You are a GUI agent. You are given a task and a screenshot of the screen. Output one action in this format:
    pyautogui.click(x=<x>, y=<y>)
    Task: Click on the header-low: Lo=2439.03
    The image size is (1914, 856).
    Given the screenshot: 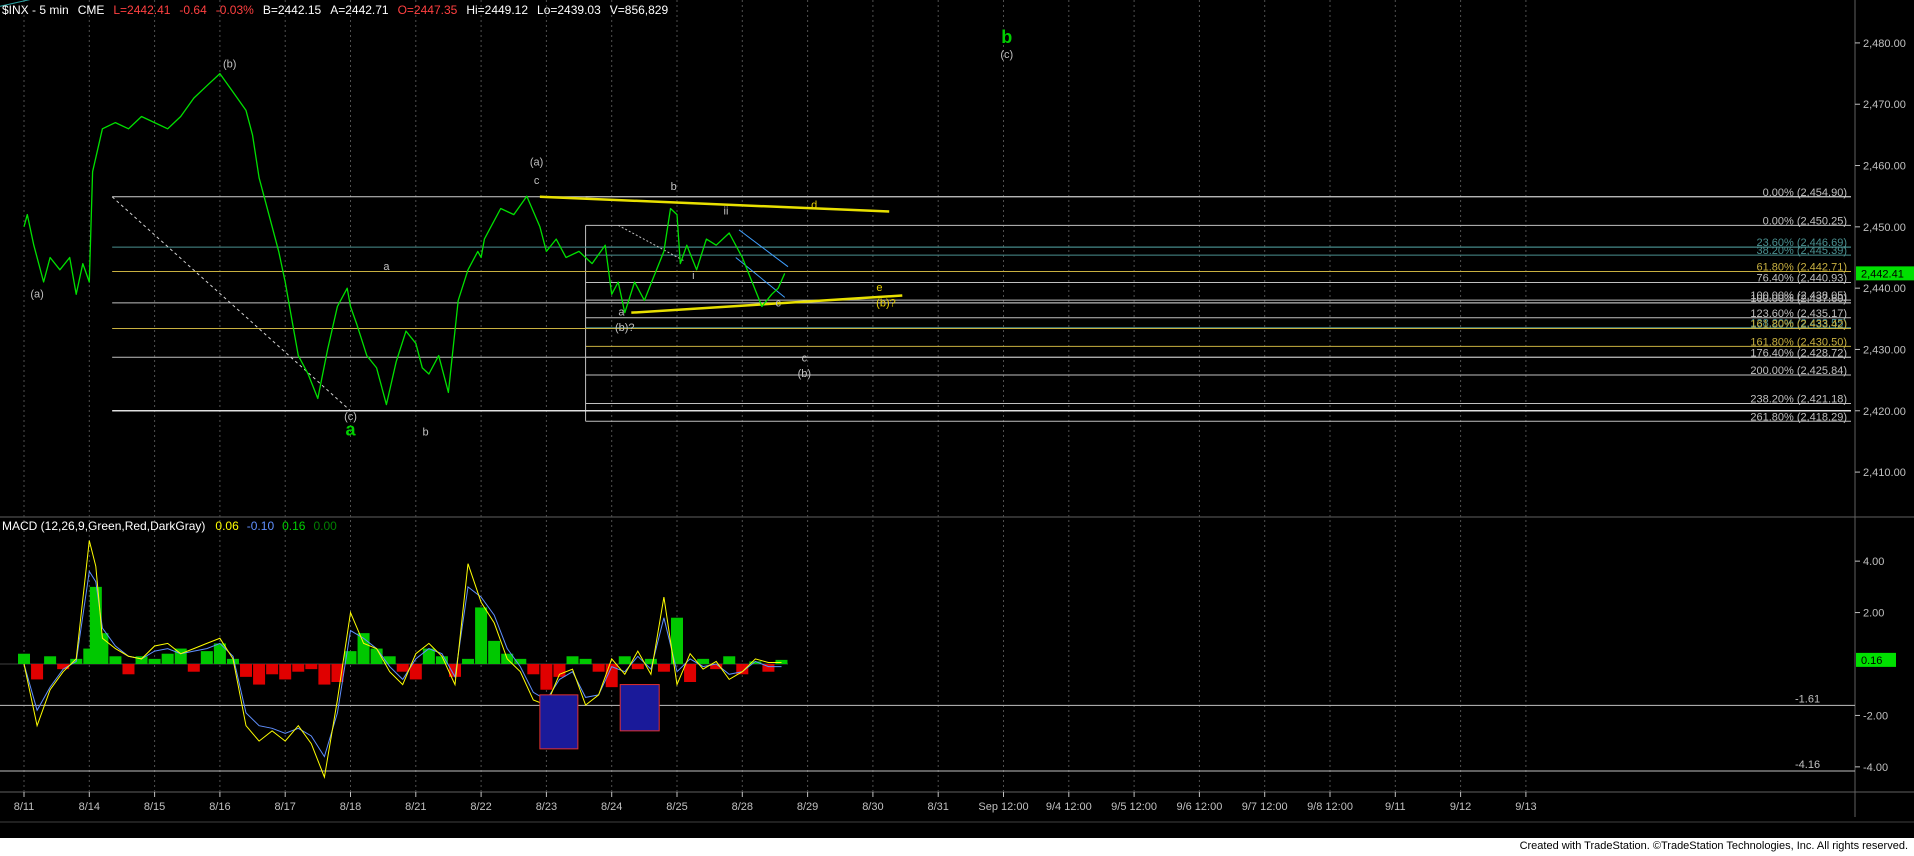 What is the action you would take?
    pyautogui.click(x=569, y=10)
    